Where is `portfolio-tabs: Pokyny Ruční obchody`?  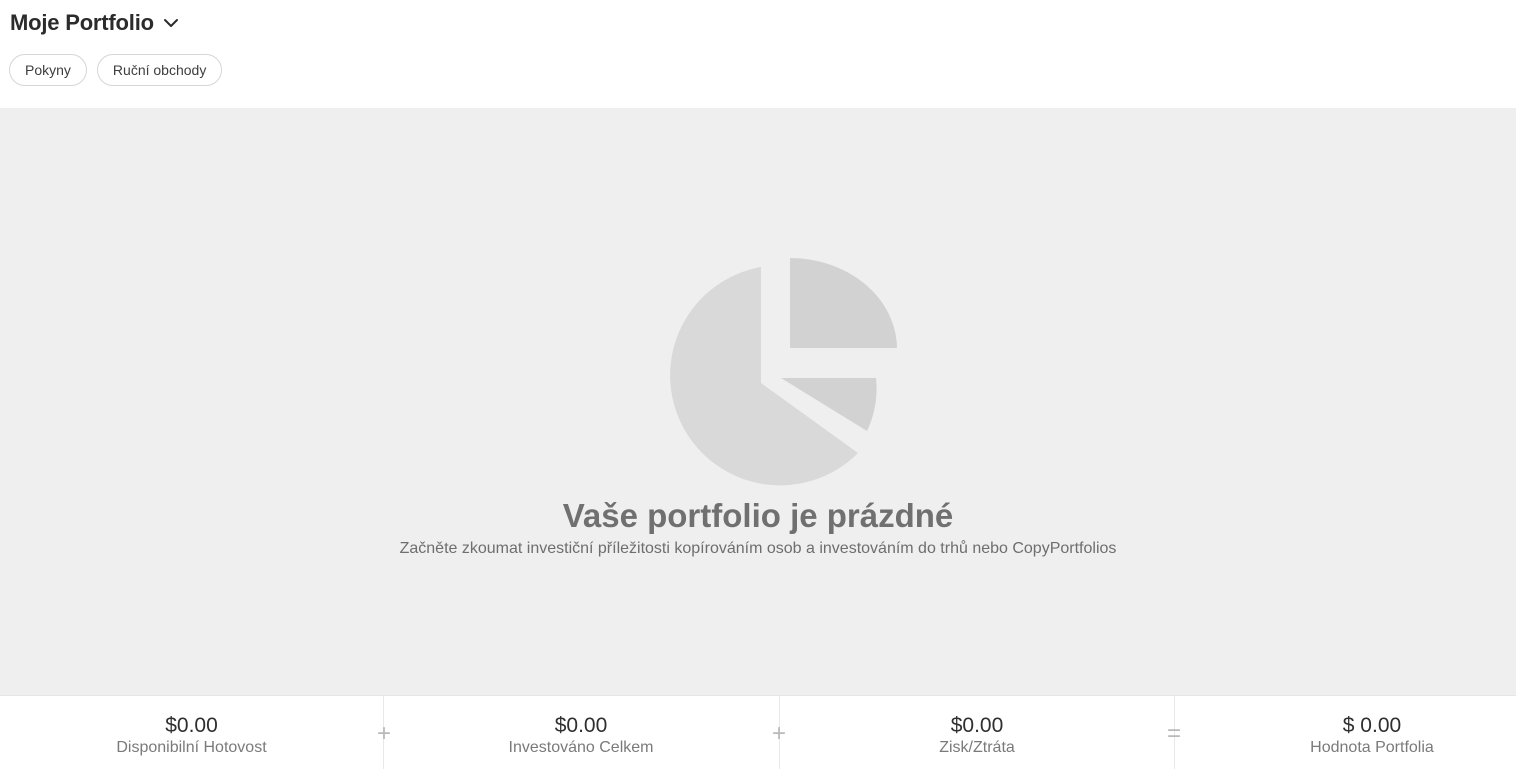 portfolio-tabs: Pokyny Ruční obchody is located at coordinates (116, 70).